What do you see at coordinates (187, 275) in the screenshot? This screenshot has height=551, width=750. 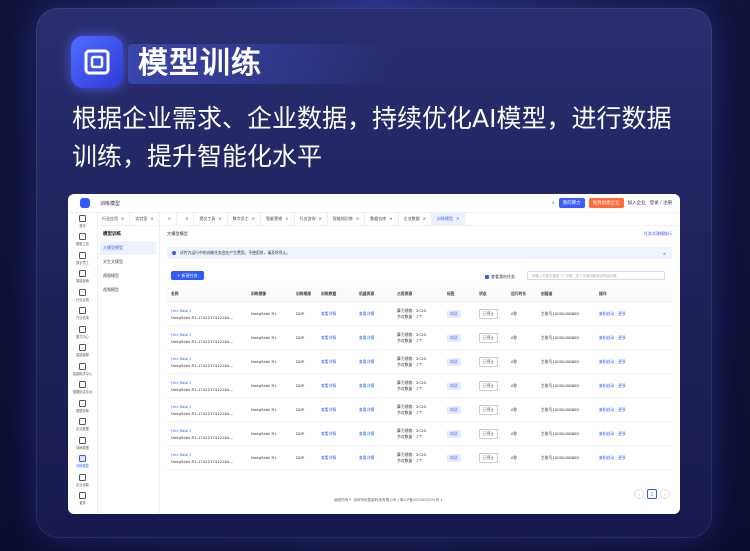 I see `new-task-button: + 新建任务` at bounding box center [187, 275].